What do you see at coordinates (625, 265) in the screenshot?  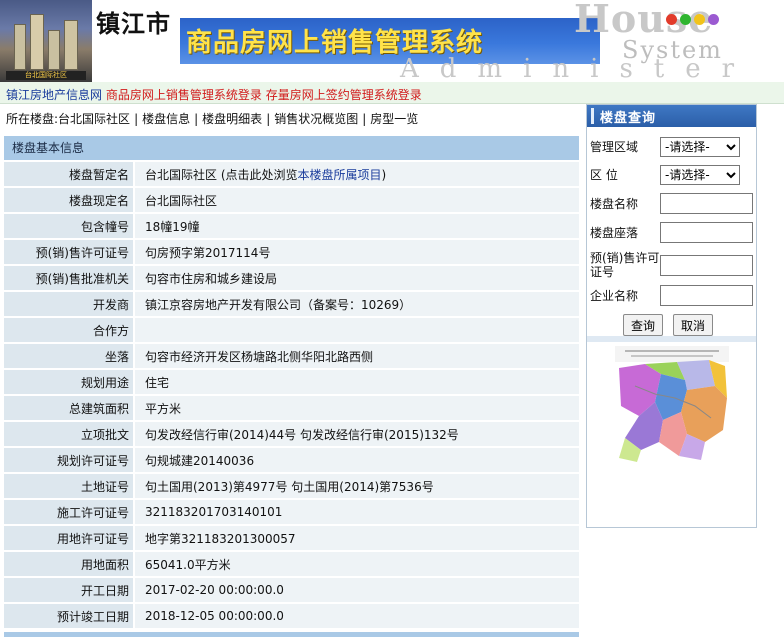 I see `permit-number-label: 预(销)售许可证号` at bounding box center [625, 265].